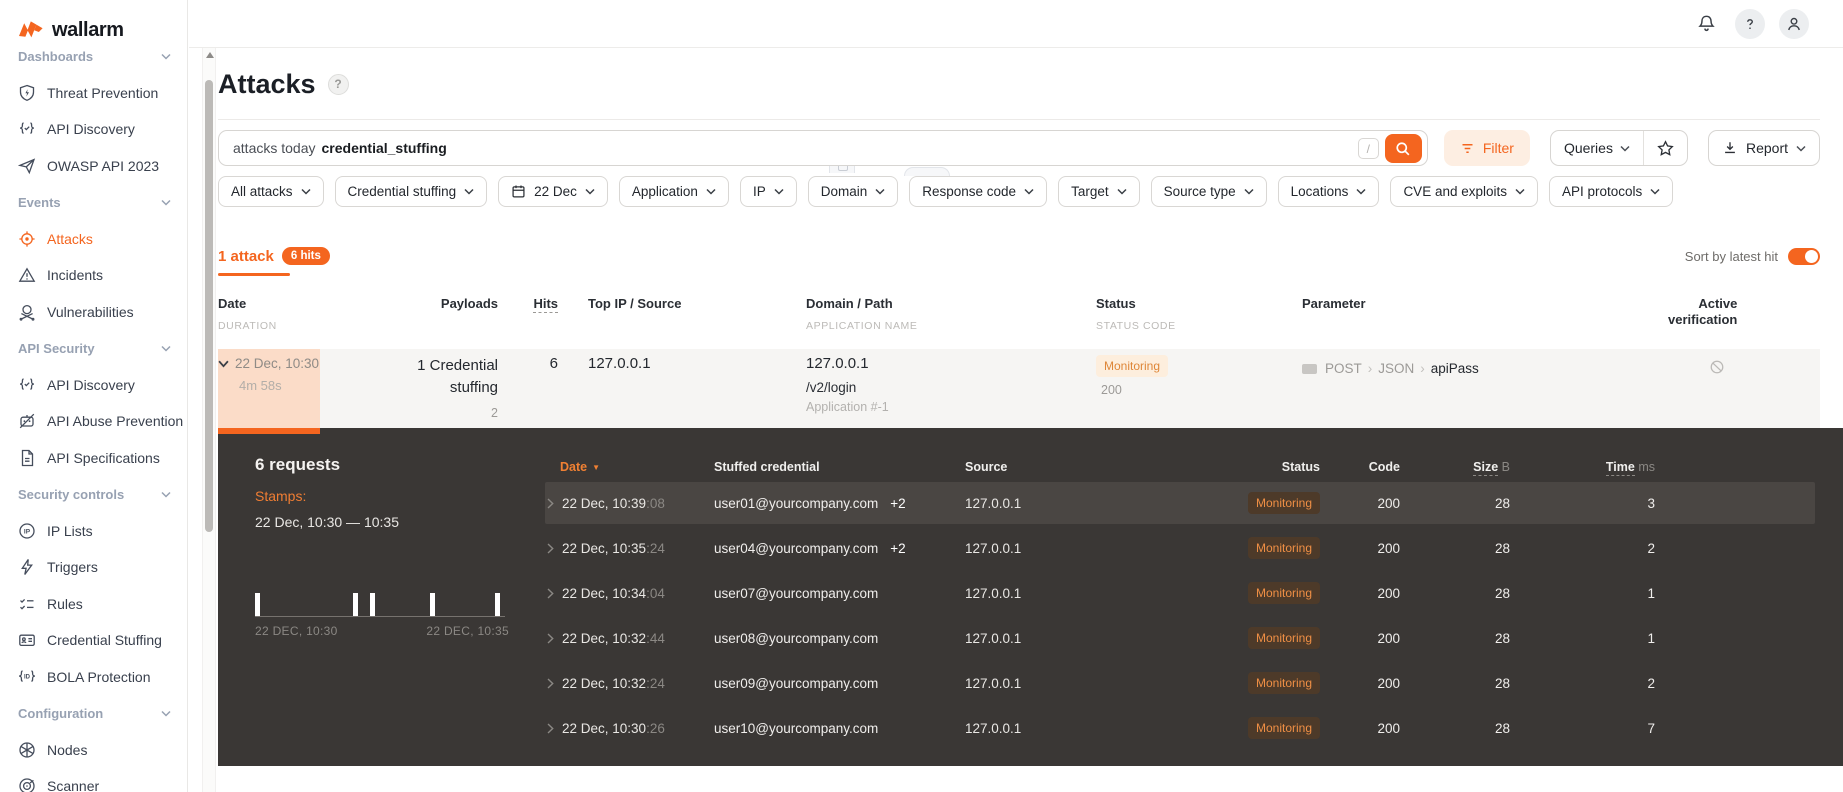  Describe the element at coordinates (102, 239) in the screenshot. I see `sidebar-item-attacks: Attacks` at that location.